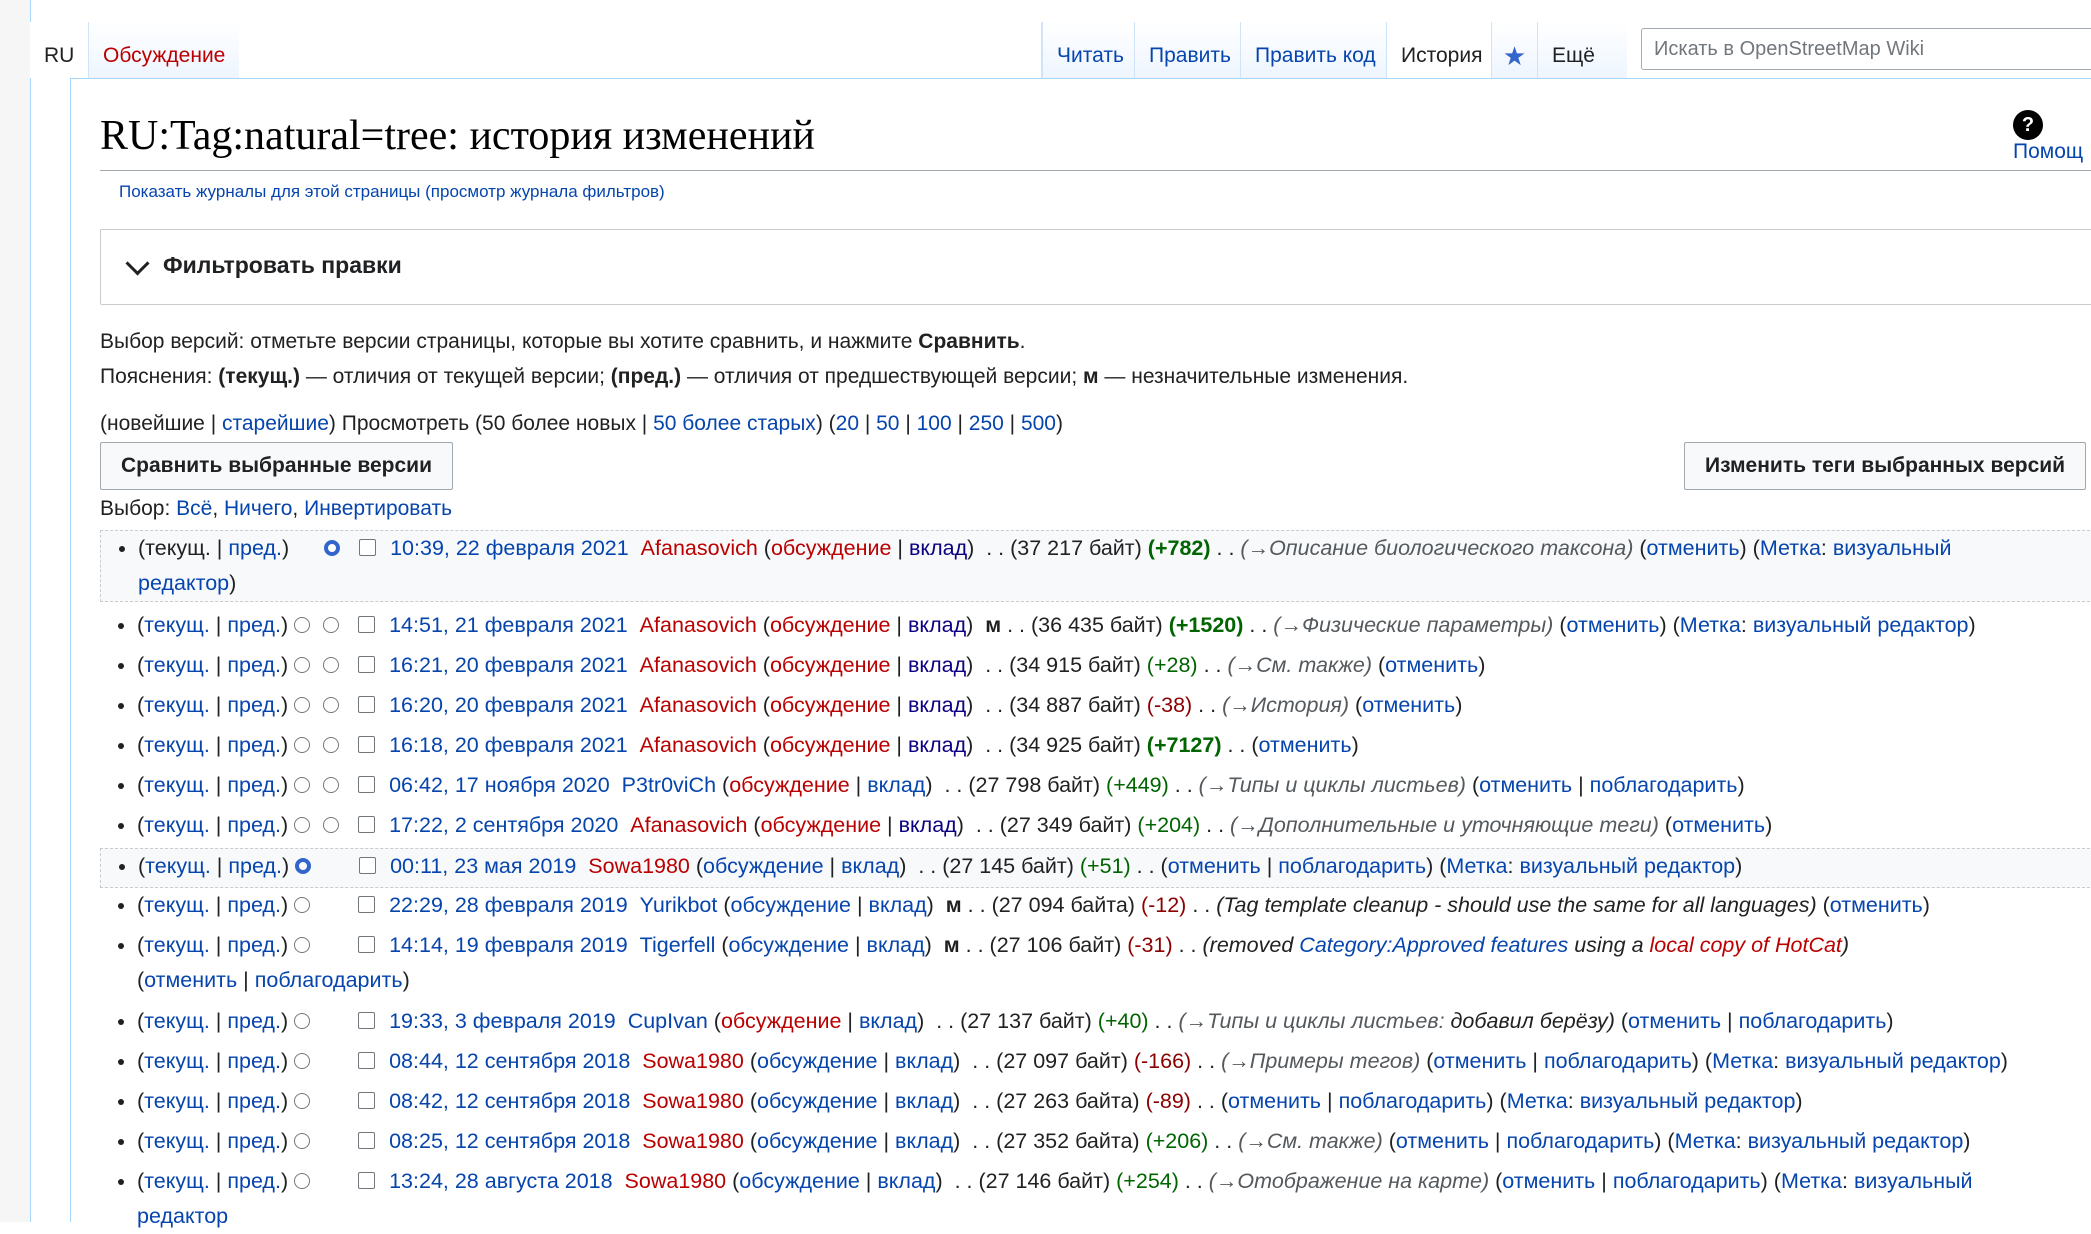 Image resolution: width=2091 pixels, height=1234 pixels. Describe the element at coordinates (699, 548) in the screenshot. I see `user-link: Afanasovich` at that location.